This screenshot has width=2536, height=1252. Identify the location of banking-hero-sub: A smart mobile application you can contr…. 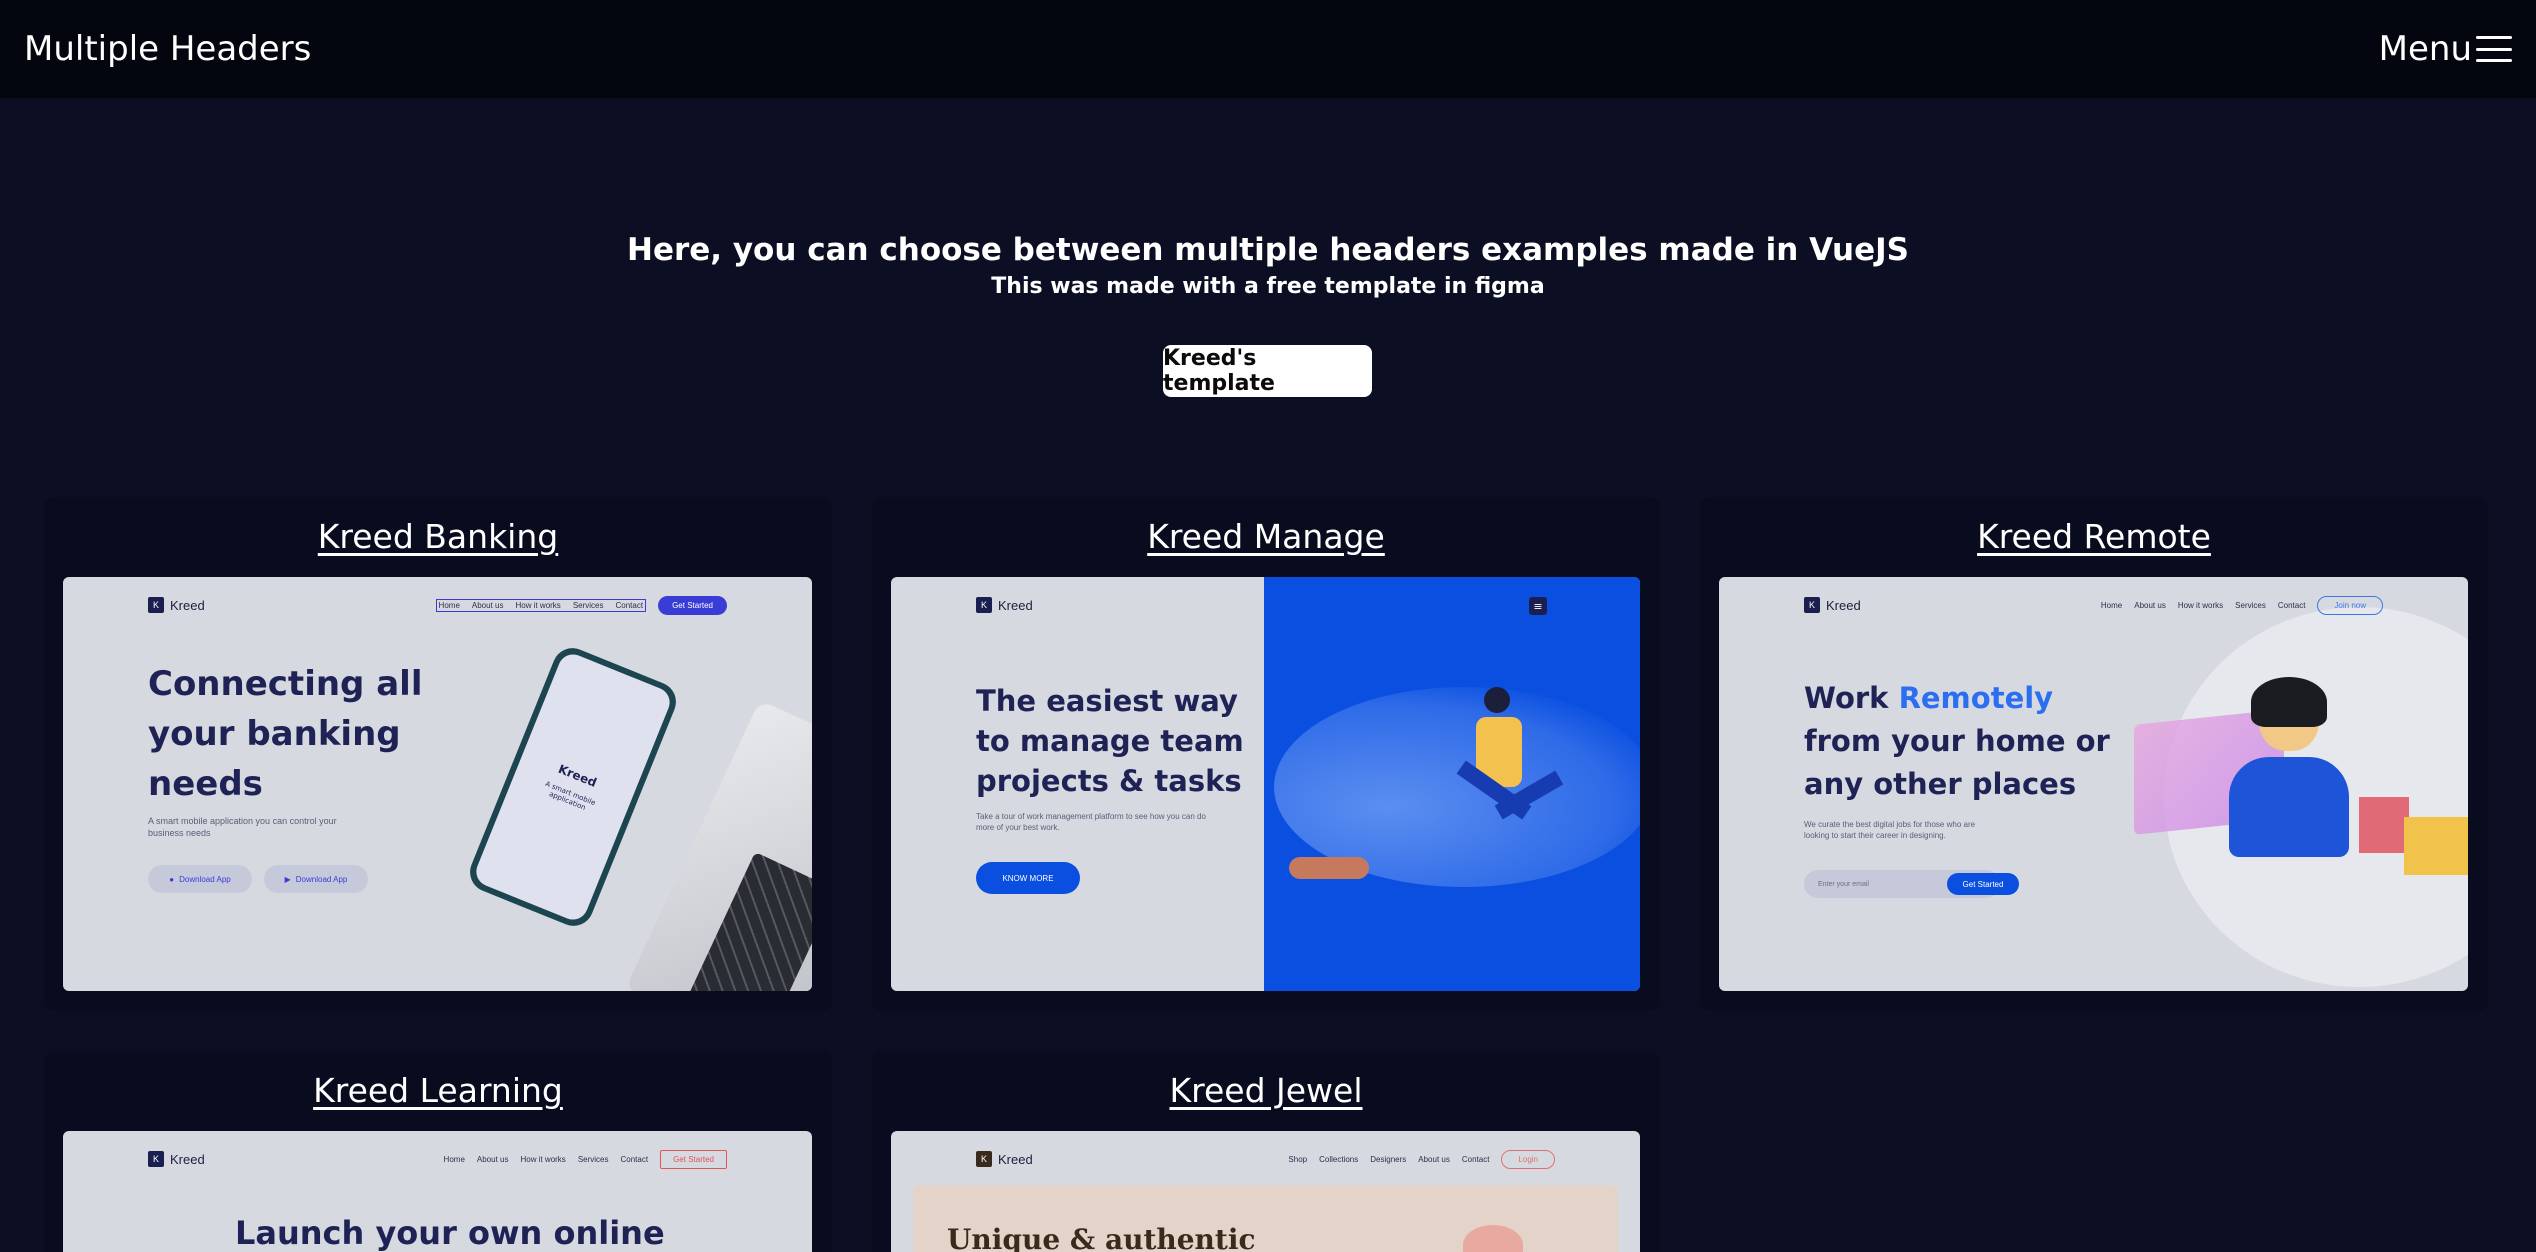
(242, 827).